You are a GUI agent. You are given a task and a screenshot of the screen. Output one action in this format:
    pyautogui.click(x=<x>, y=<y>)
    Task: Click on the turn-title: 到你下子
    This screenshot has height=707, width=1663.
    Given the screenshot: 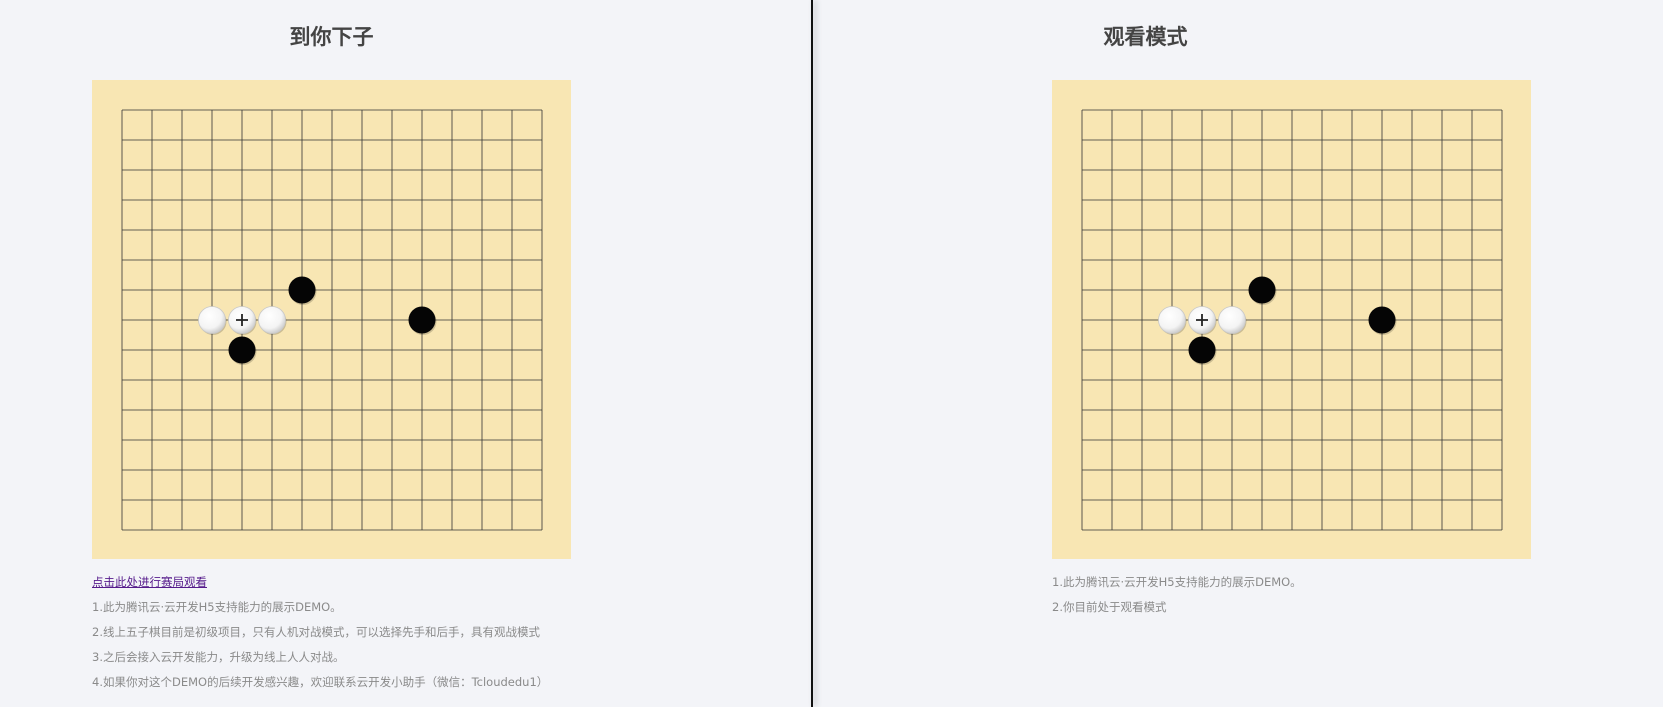 What is the action you would take?
    pyautogui.click(x=331, y=37)
    